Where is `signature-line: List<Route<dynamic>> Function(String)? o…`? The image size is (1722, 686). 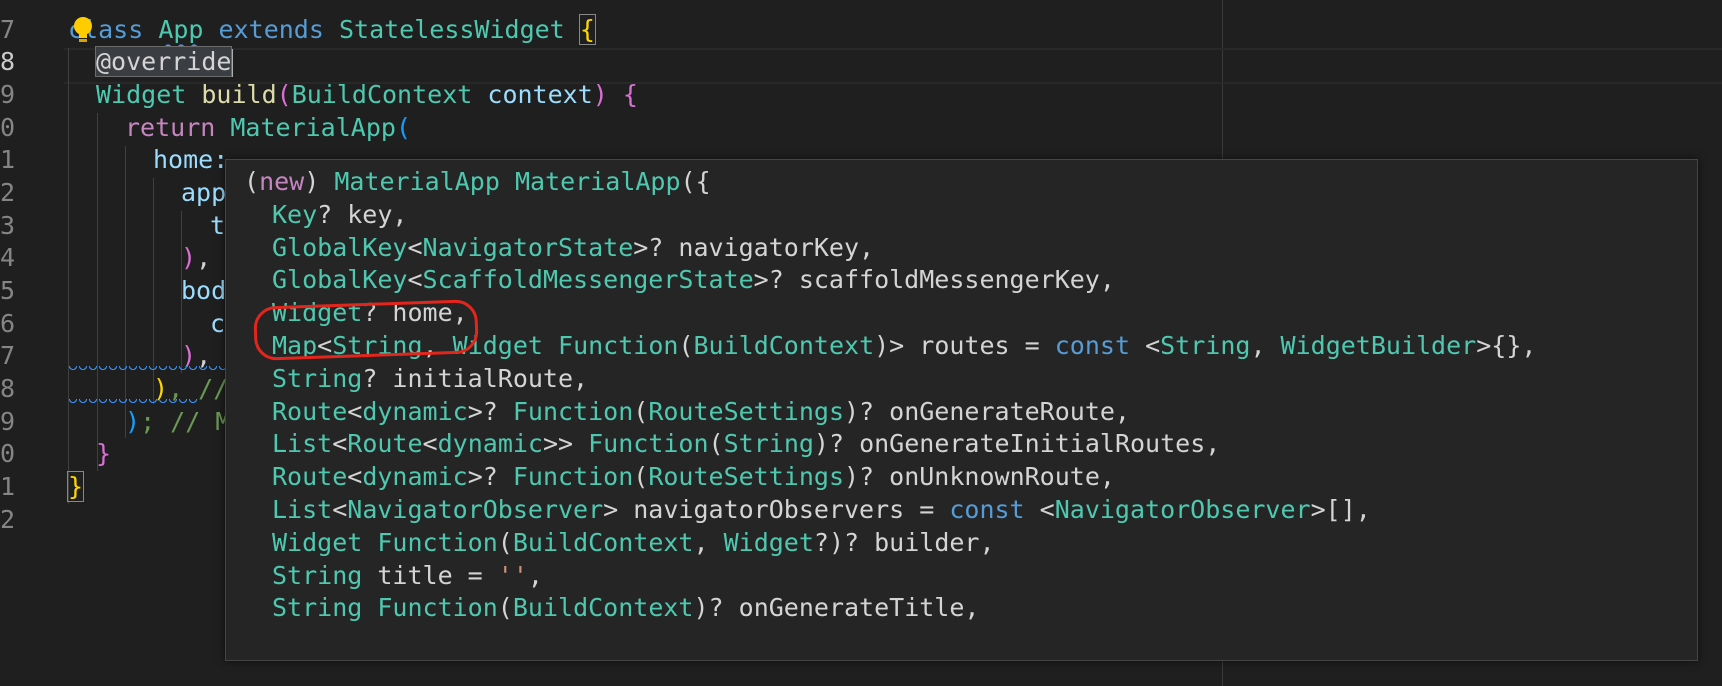 signature-line: List<Route<dynamic>> Function(String)? o… is located at coordinates (746, 444).